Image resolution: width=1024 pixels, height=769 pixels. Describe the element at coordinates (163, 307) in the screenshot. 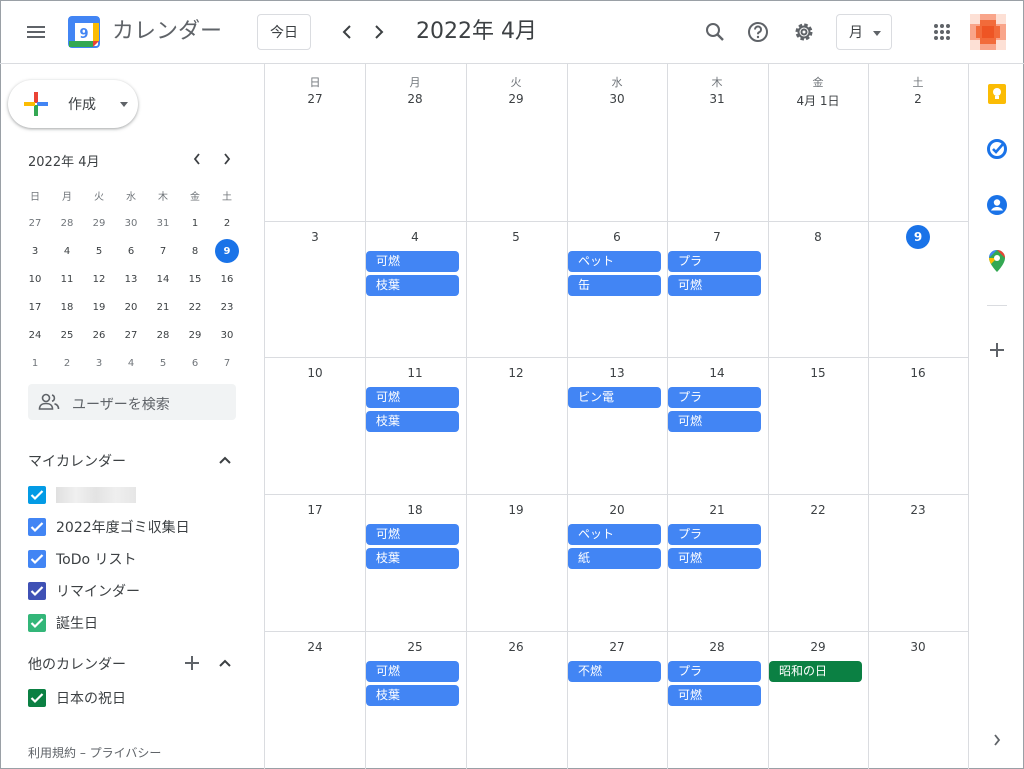

I see `mini-day: 21` at that location.